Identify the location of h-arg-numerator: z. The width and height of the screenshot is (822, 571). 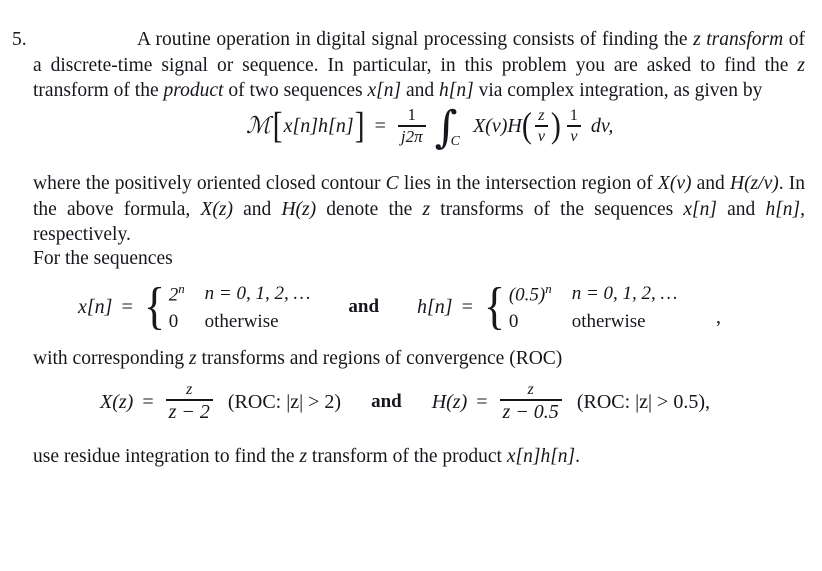
(541, 116).